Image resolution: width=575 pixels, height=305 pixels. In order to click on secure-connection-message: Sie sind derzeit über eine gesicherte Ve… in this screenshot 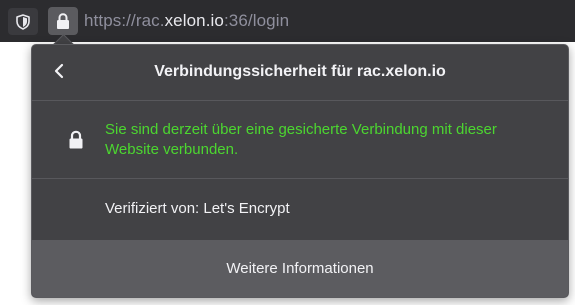, I will do `click(301, 139)`.